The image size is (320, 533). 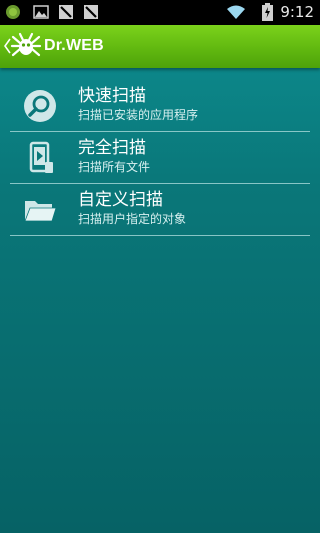 I want to click on action-bar: Dr.WEB, so click(x=160, y=46).